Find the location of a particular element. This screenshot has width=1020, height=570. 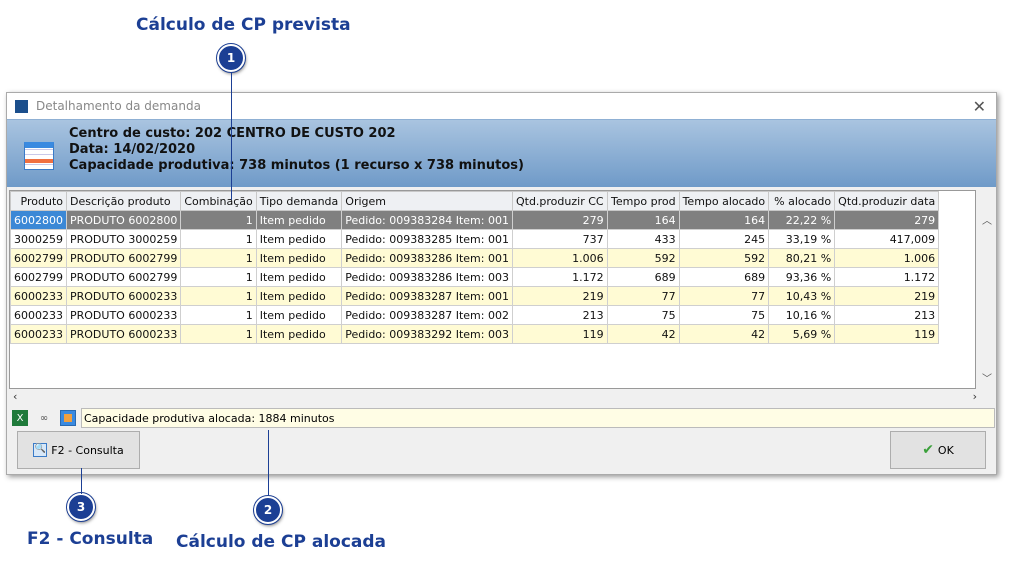

table-cell: Pedido: 009383285 Item: 001 is located at coordinates (427, 239).